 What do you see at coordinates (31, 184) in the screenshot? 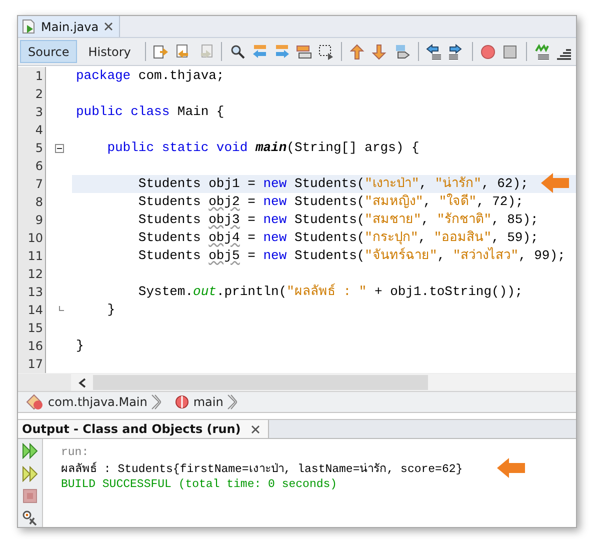
I see `line-number: 7` at bounding box center [31, 184].